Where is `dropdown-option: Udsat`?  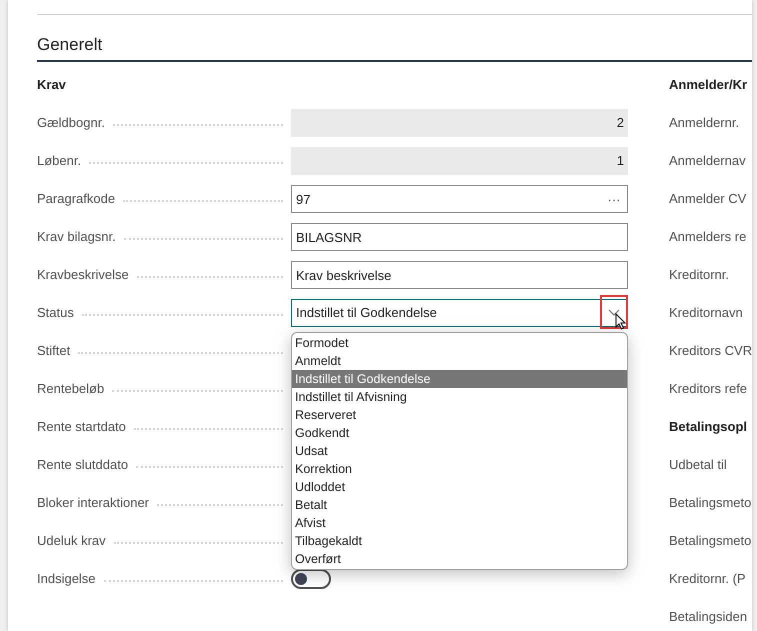
dropdown-option: Udsat is located at coordinates (459, 451).